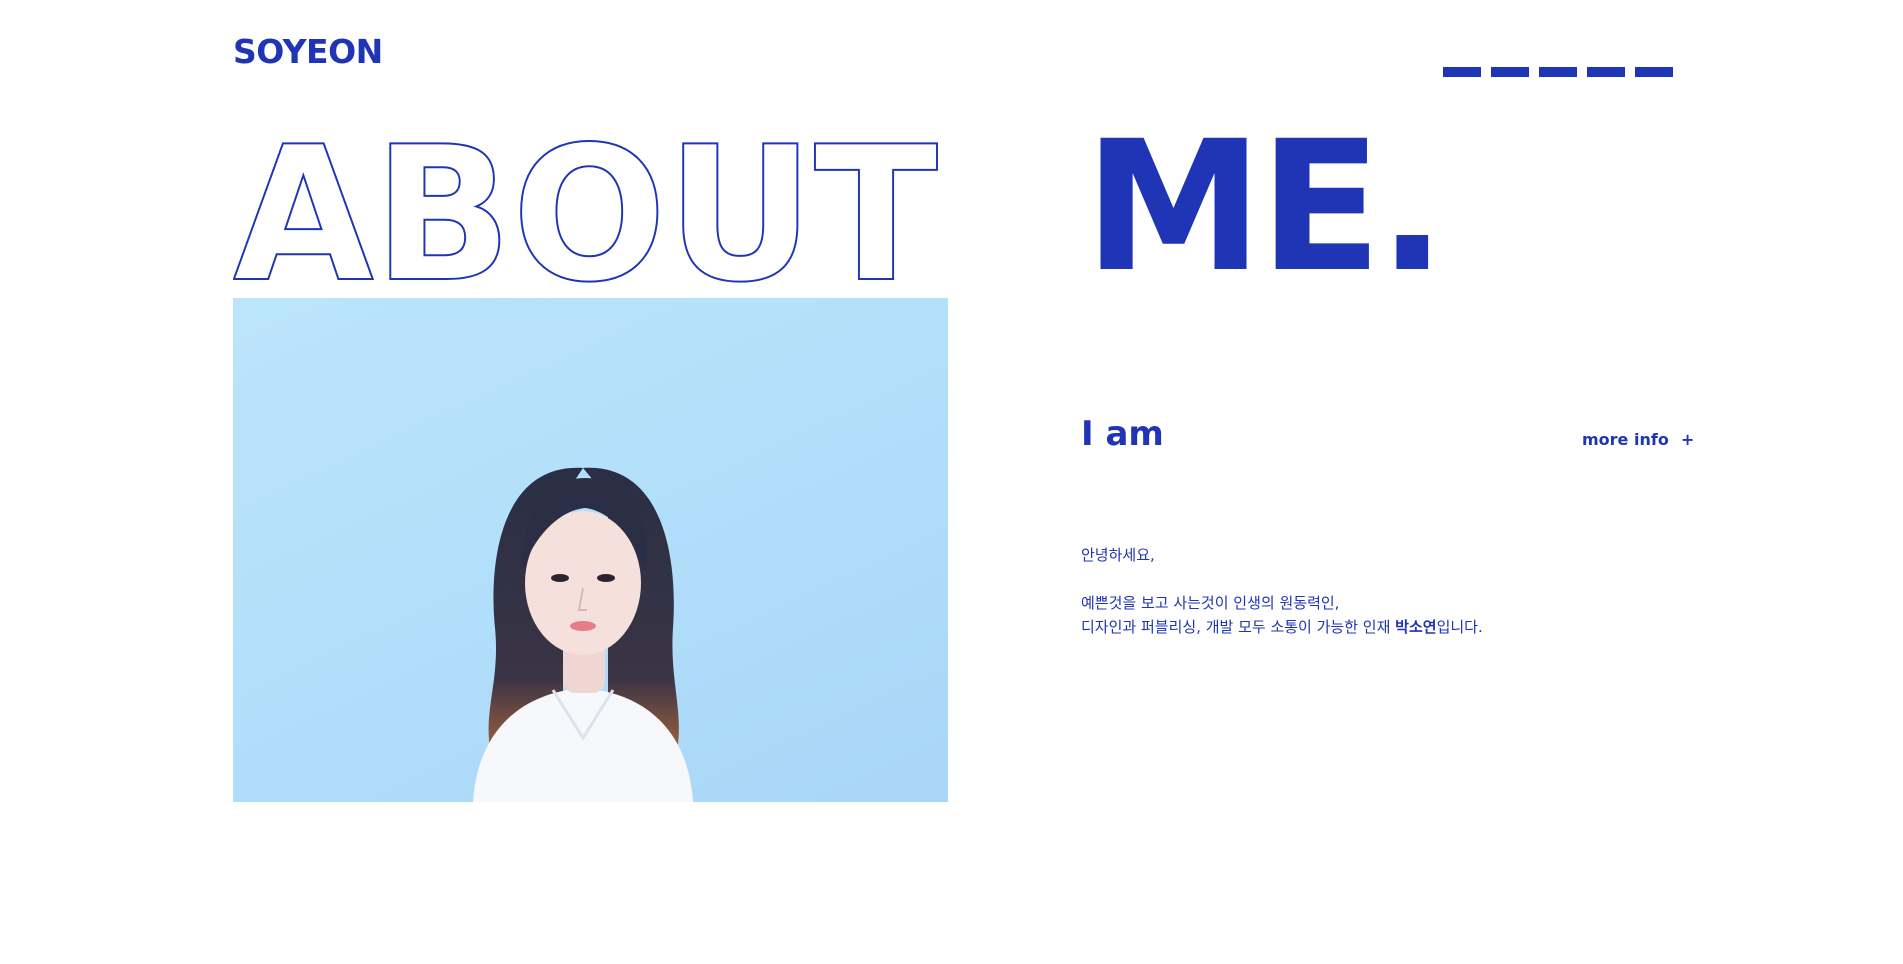 This screenshot has width=1903, height=964. Describe the element at coordinates (585, 212) in the screenshot. I see `about-outline-text: ABOUT` at that location.